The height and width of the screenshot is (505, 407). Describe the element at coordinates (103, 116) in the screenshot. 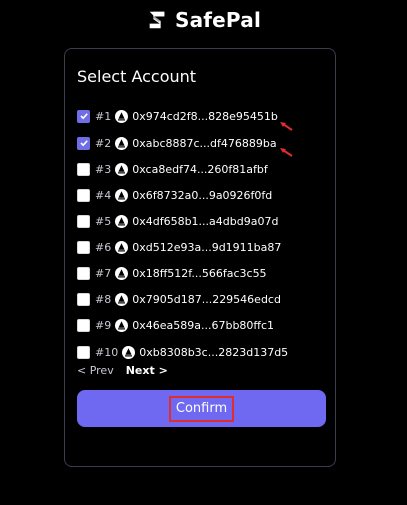

I see `account-index: #1` at that location.